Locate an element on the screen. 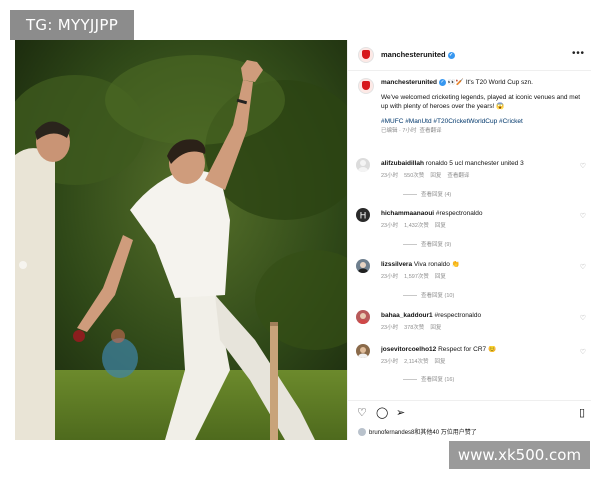 This screenshot has height=480, width=600. comment-username: lizssilvera is located at coordinates (396, 264).